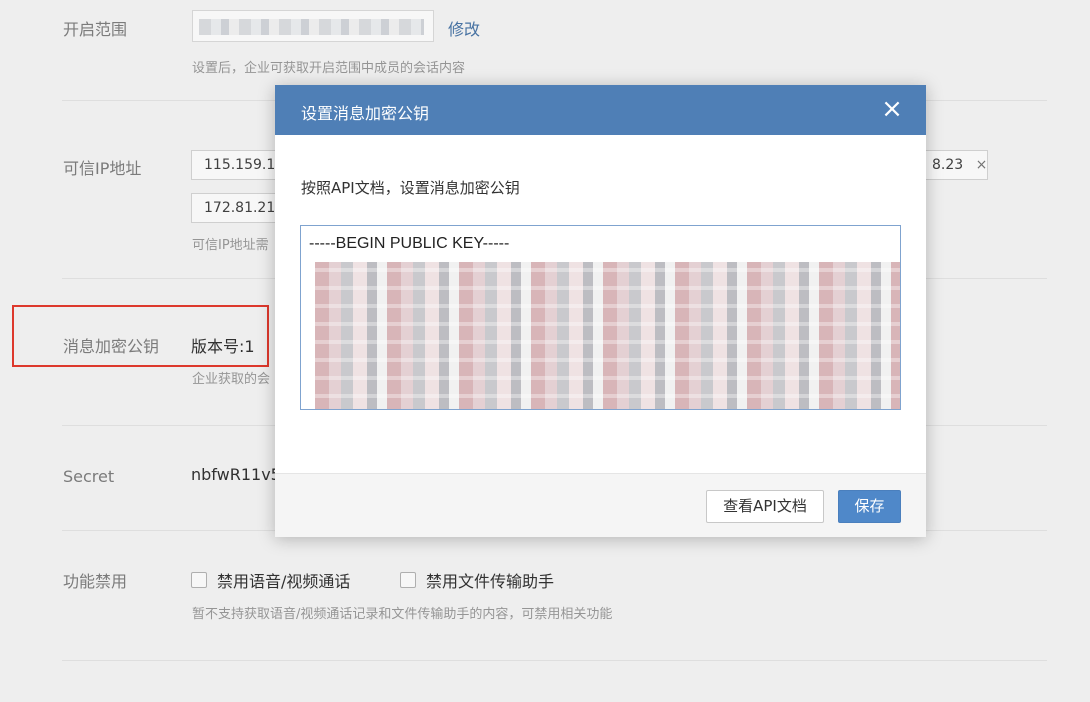 This screenshot has height=702, width=1090. What do you see at coordinates (600, 110) in the screenshot?
I see `modal-header: 设置消息加密公钥` at bounding box center [600, 110].